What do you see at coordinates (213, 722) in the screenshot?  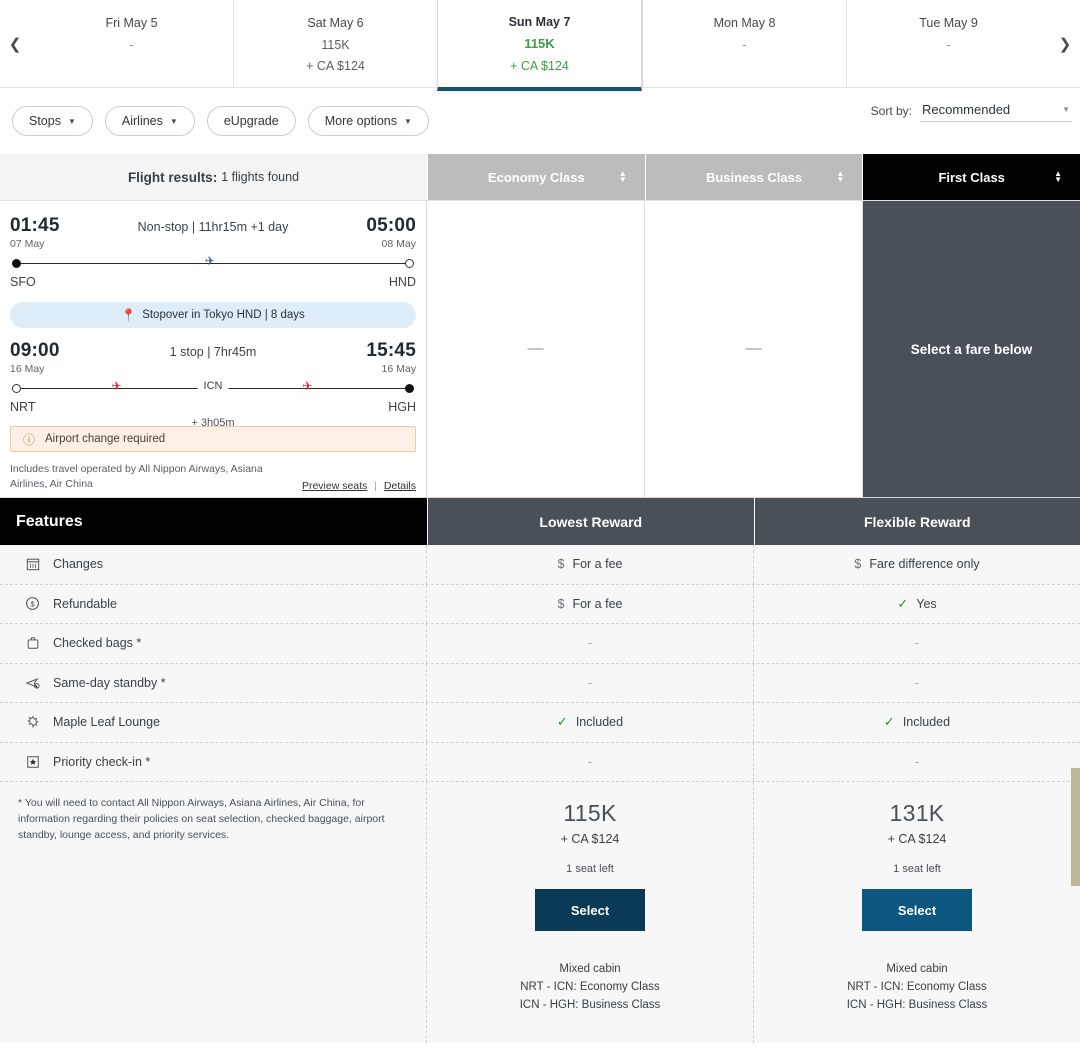 I see `feature-label-cell: Maple Leaf Lounge` at bounding box center [213, 722].